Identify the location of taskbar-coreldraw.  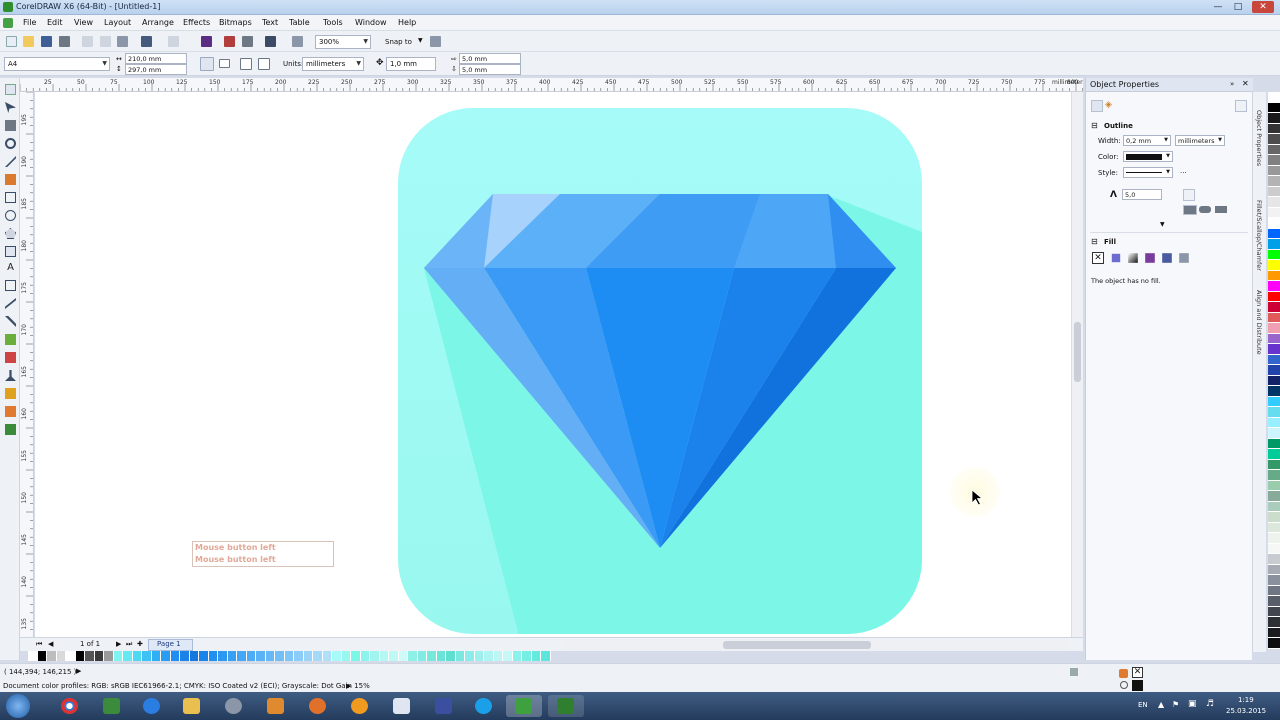
(524, 706).